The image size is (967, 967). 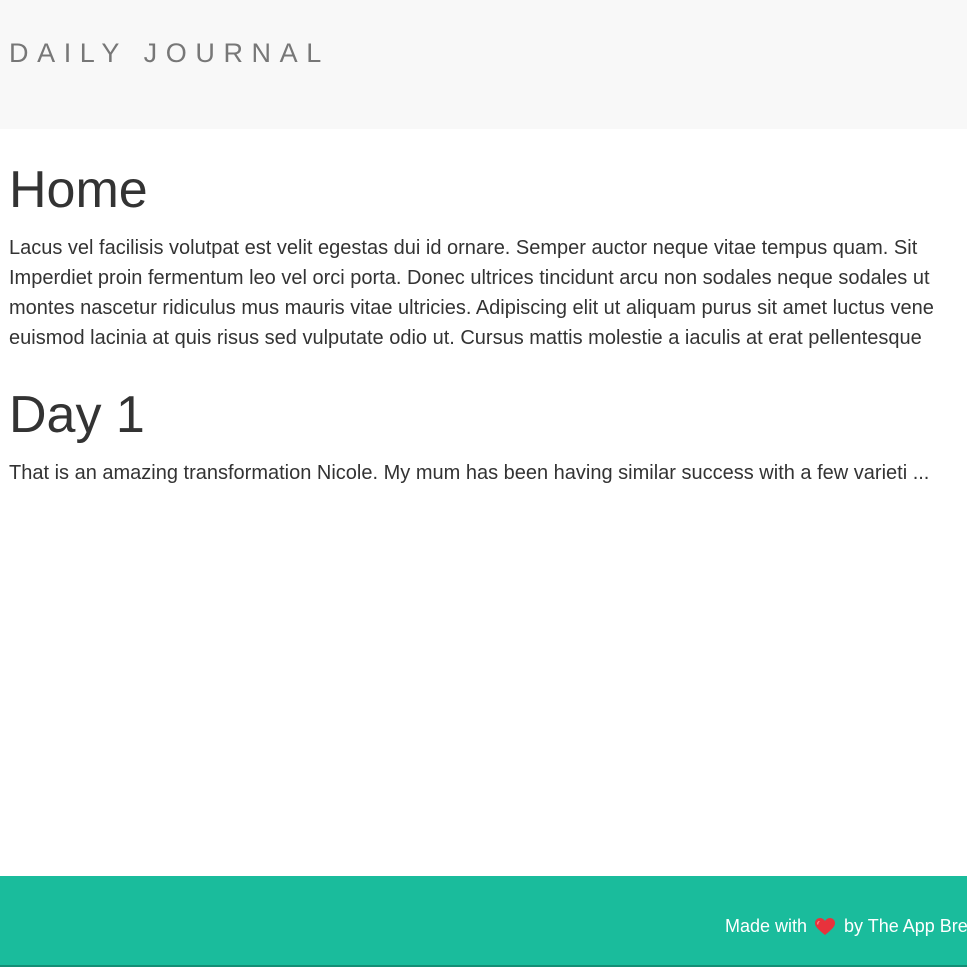 I want to click on post-title-day-1: Day 1, so click(x=77, y=415).